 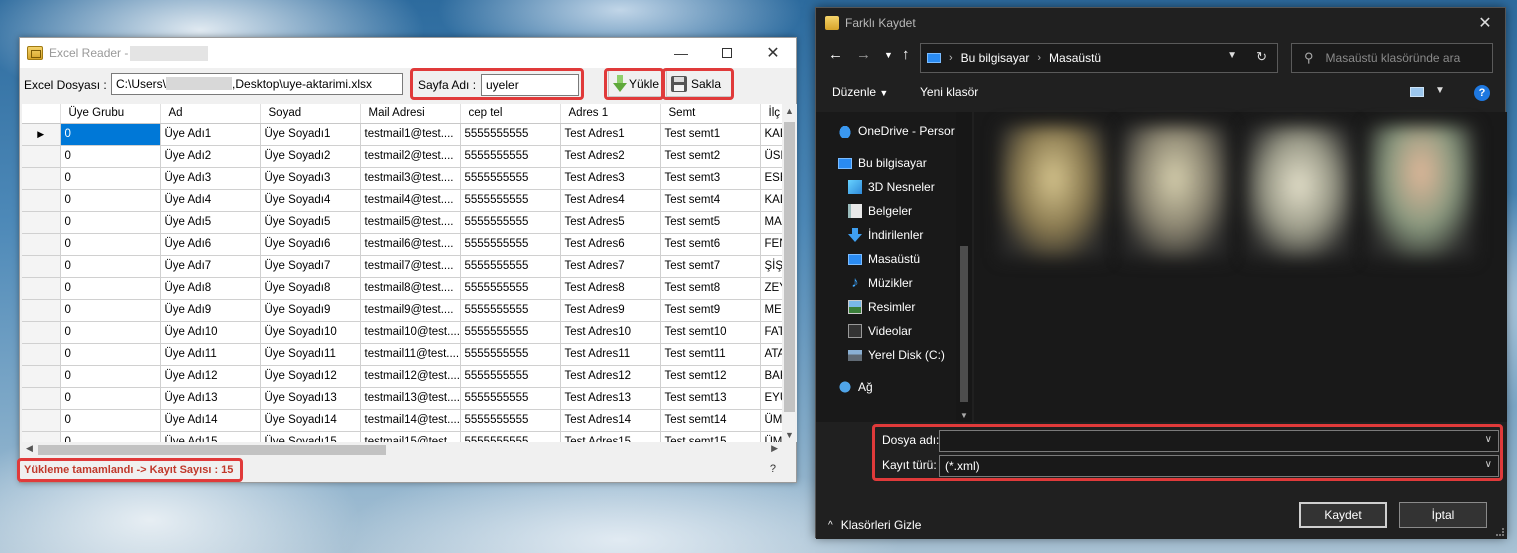 I want to click on table-cell: Test semt8, so click(x=710, y=288).